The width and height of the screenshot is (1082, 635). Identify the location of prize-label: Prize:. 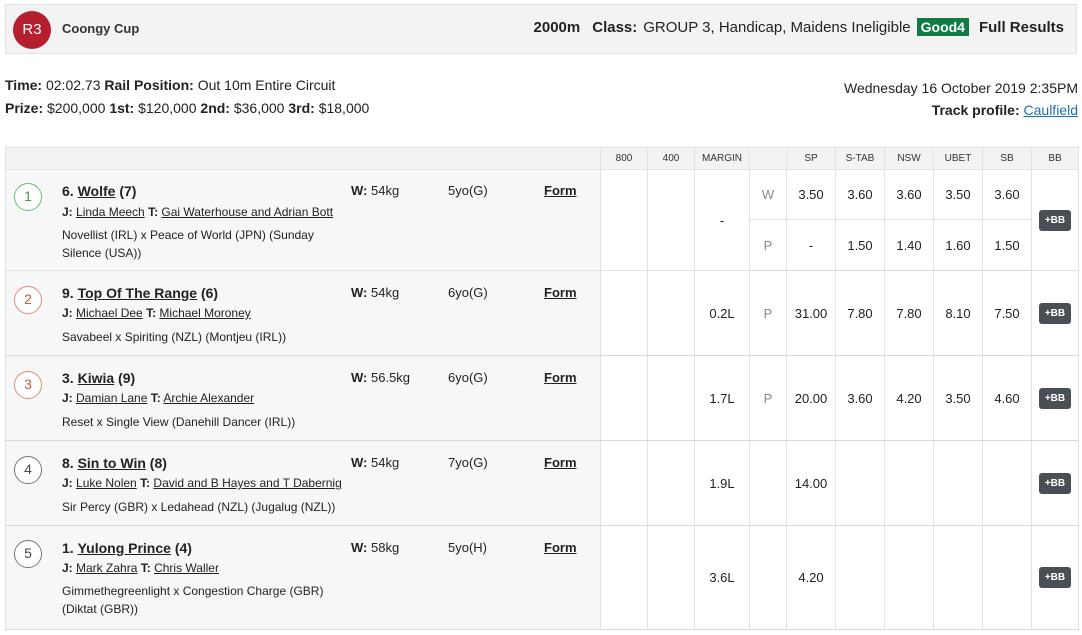
(24, 108).